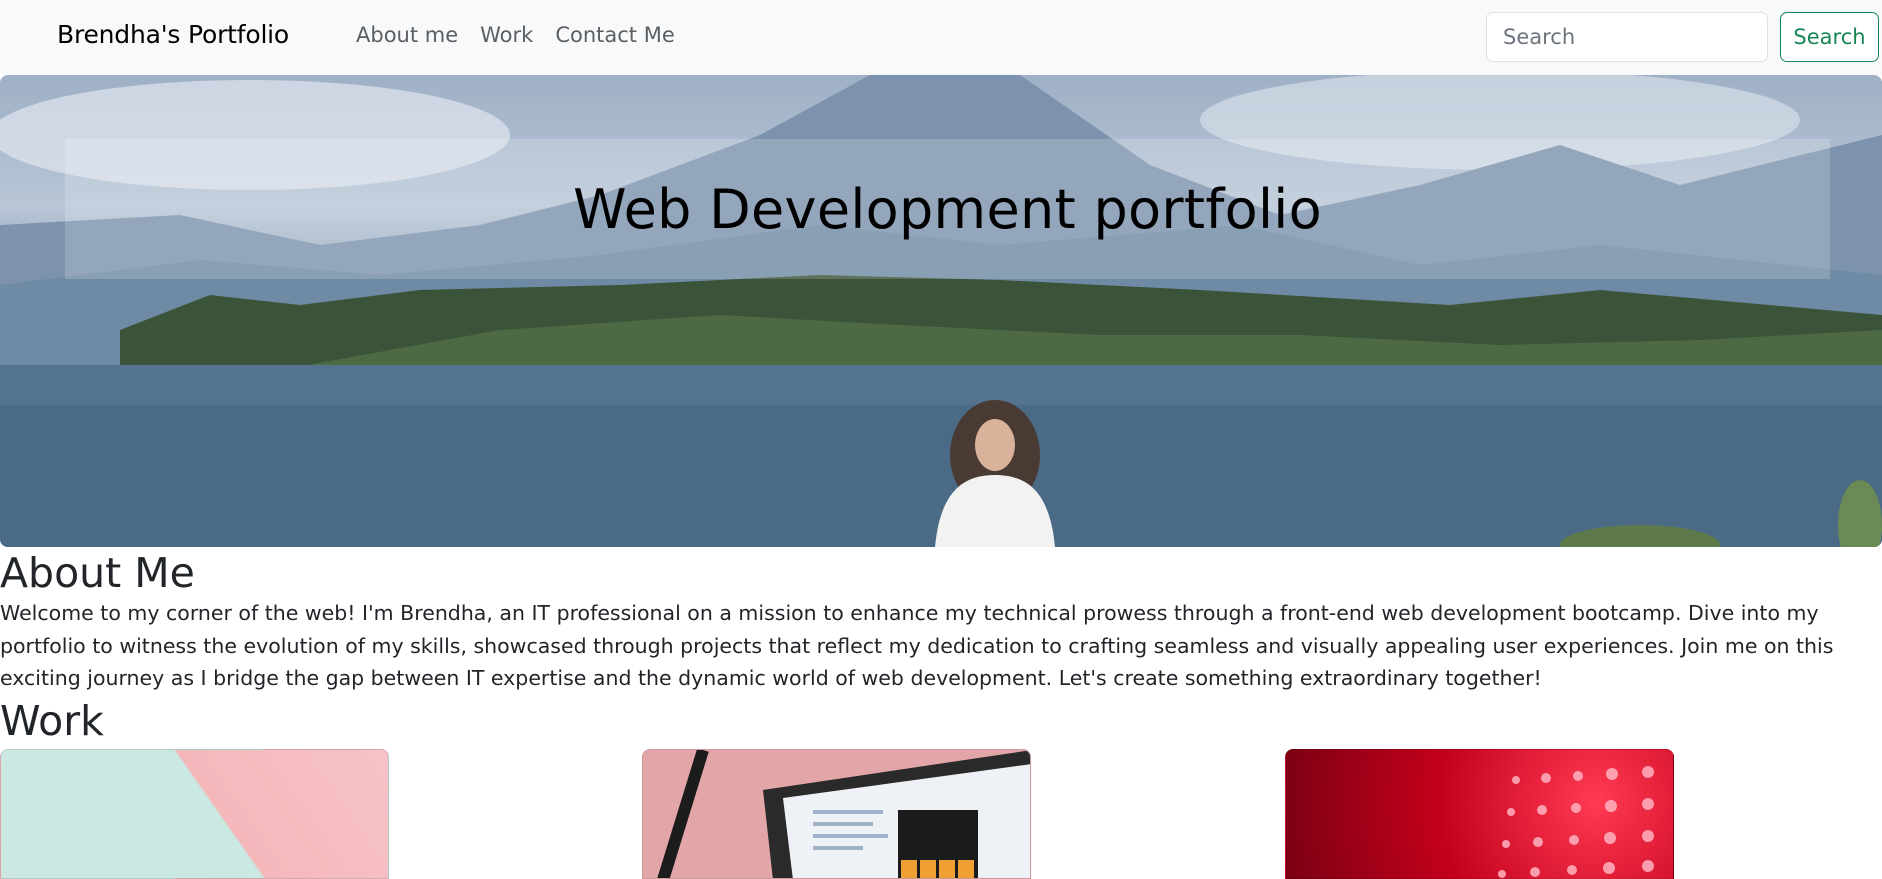 The image size is (1882, 879). What do you see at coordinates (52, 721) in the screenshot?
I see `work-heading: Work` at bounding box center [52, 721].